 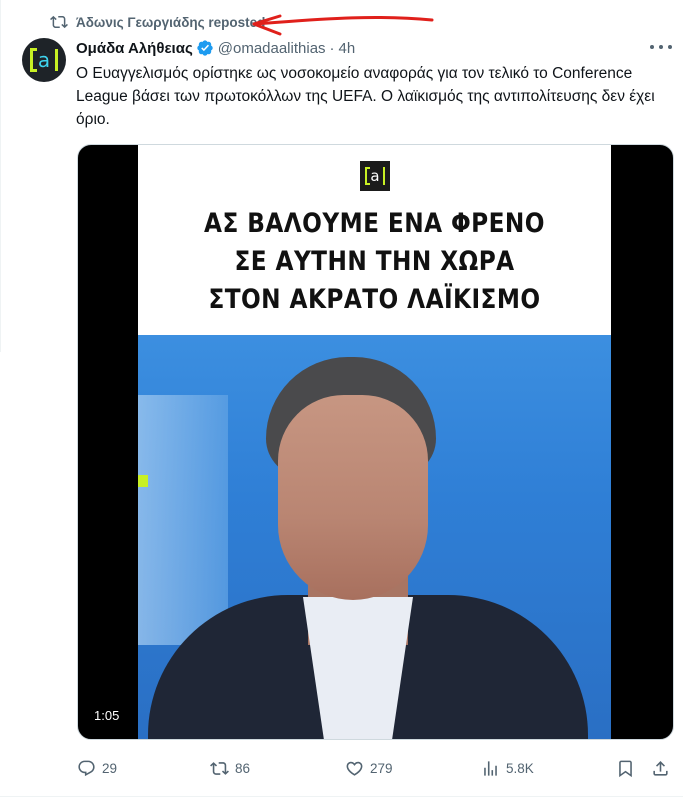 What do you see at coordinates (134, 48) in the screenshot?
I see `author-name: Ομάδα Αλήθειας` at bounding box center [134, 48].